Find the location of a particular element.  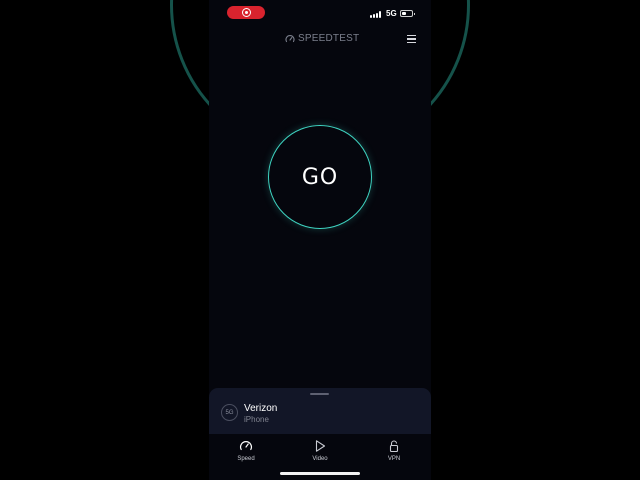

network-badge-icon: 5G is located at coordinates (229, 412).